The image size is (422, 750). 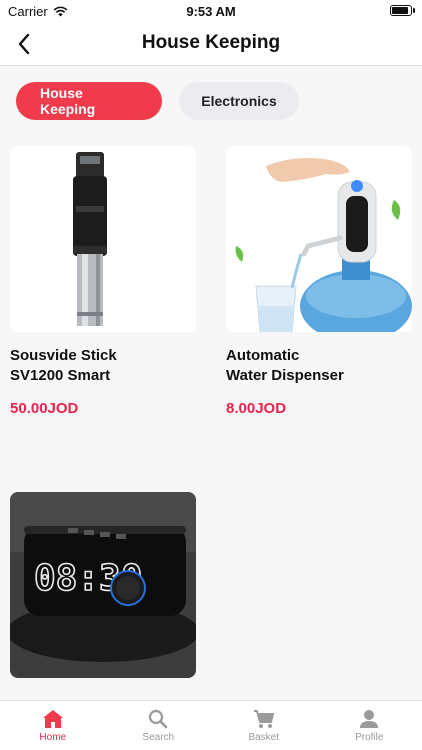 I want to click on product-image-clock: 08:30, so click(x=103, y=585).